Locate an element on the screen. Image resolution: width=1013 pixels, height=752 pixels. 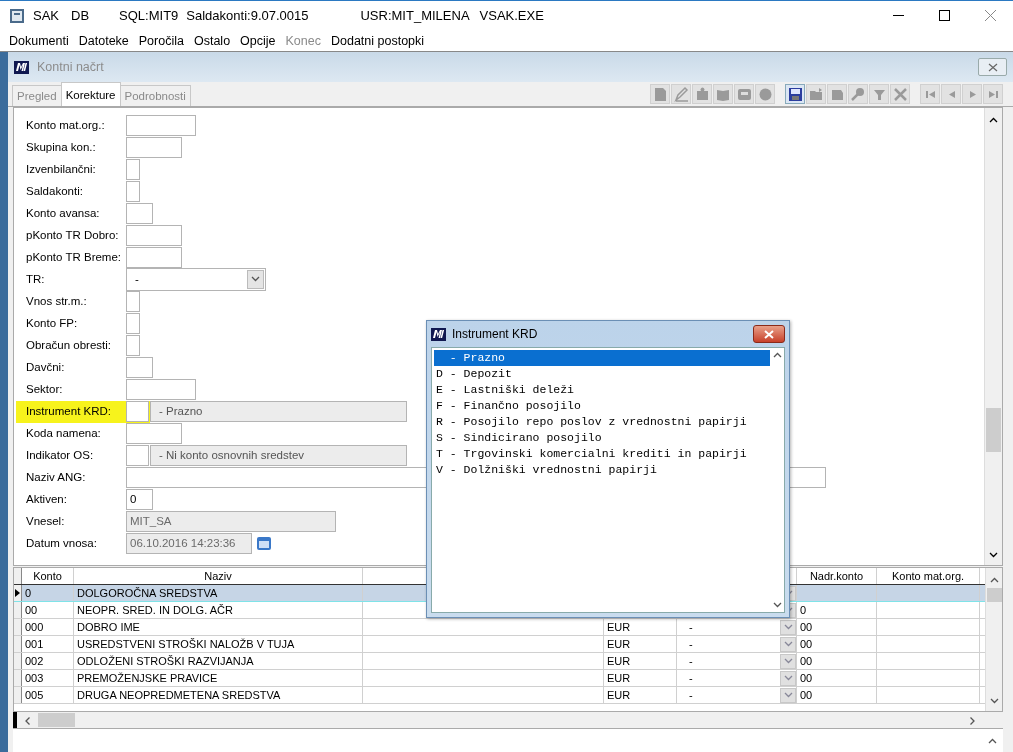
table-cell: 005 is located at coordinates (48, 695).